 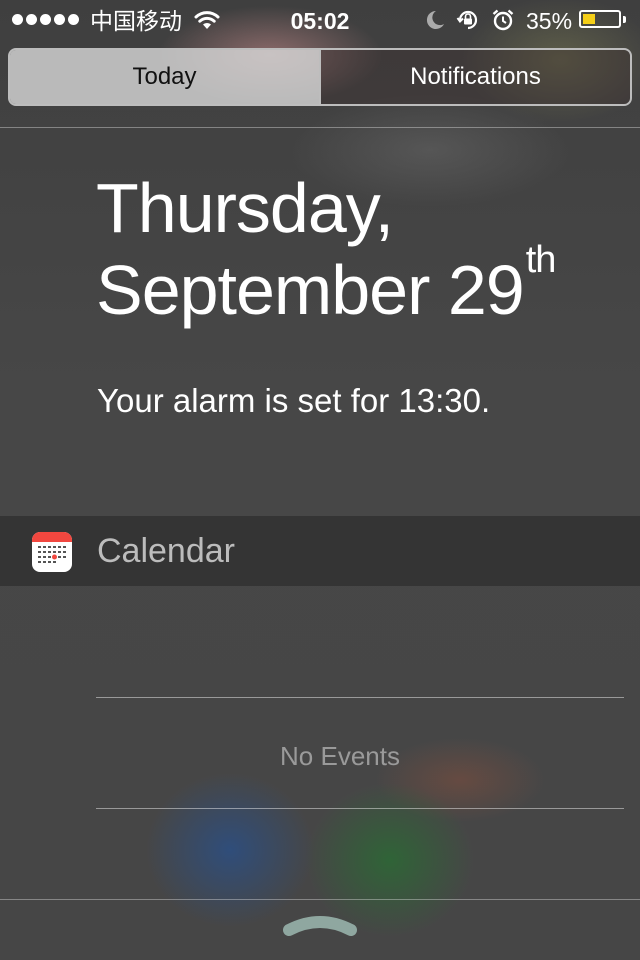 I want to click on tab-notifications: Notifications, so click(x=475, y=77).